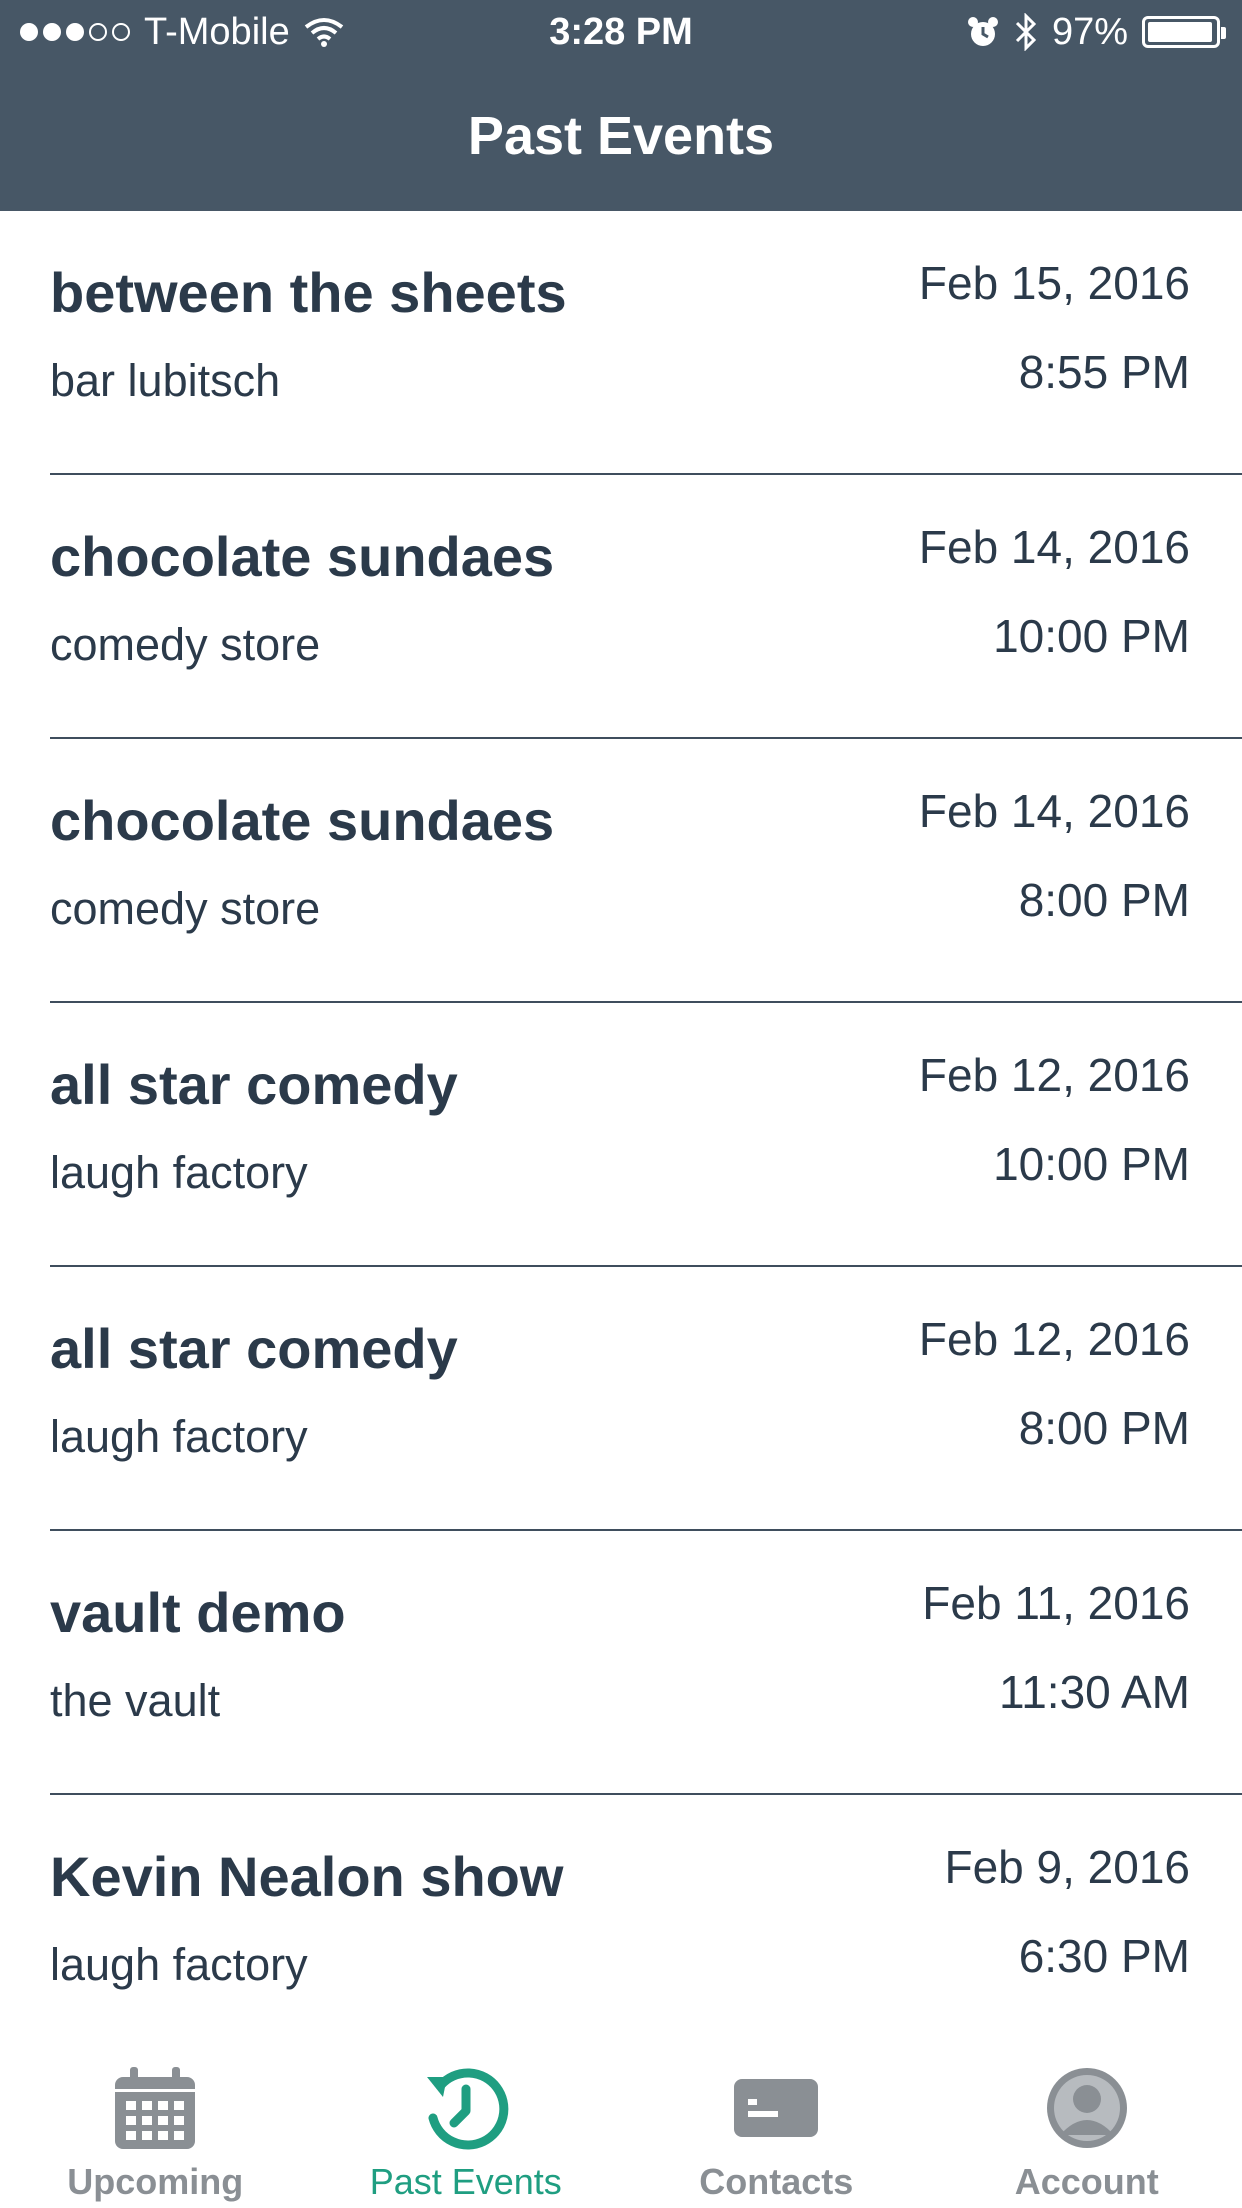 The width and height of the screenshot is (1242, 2208). What do you see at coordinates (621, 136) in the screenshot?
I see `page-title: Past Events` at bounding box center [621, 136].